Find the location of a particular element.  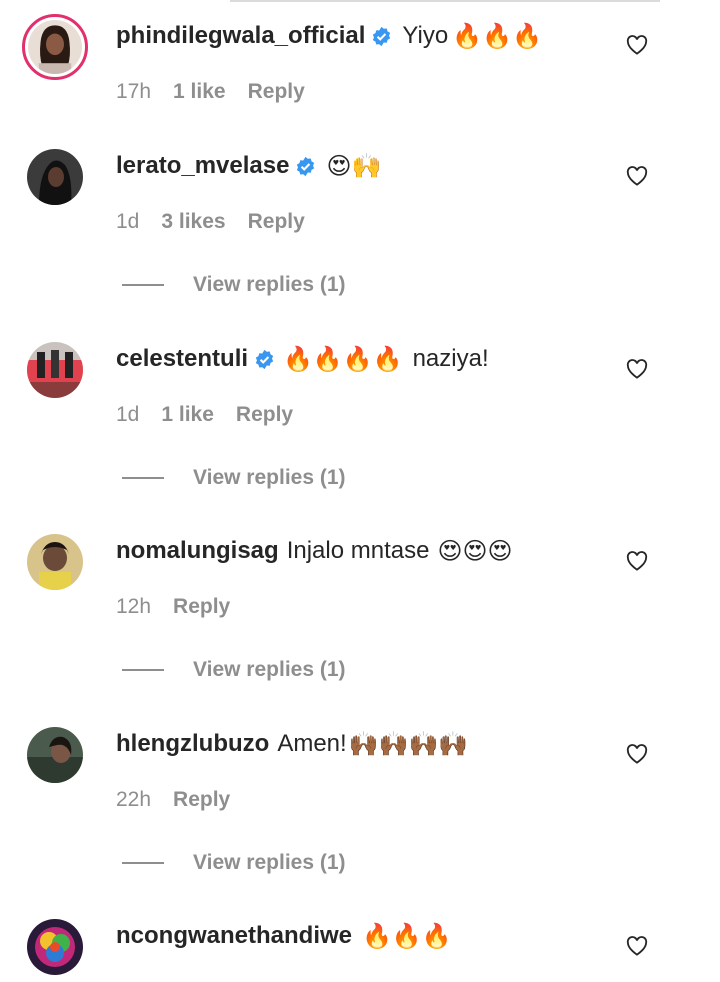

comment-meta: 12h Reply is located at coordinates (184, 607).